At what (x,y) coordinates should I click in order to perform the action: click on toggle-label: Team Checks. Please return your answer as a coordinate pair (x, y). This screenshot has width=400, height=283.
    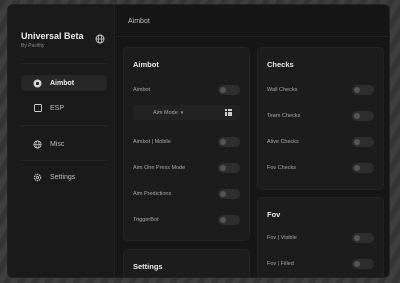
    Looking at the image, I should click on (284, 116).